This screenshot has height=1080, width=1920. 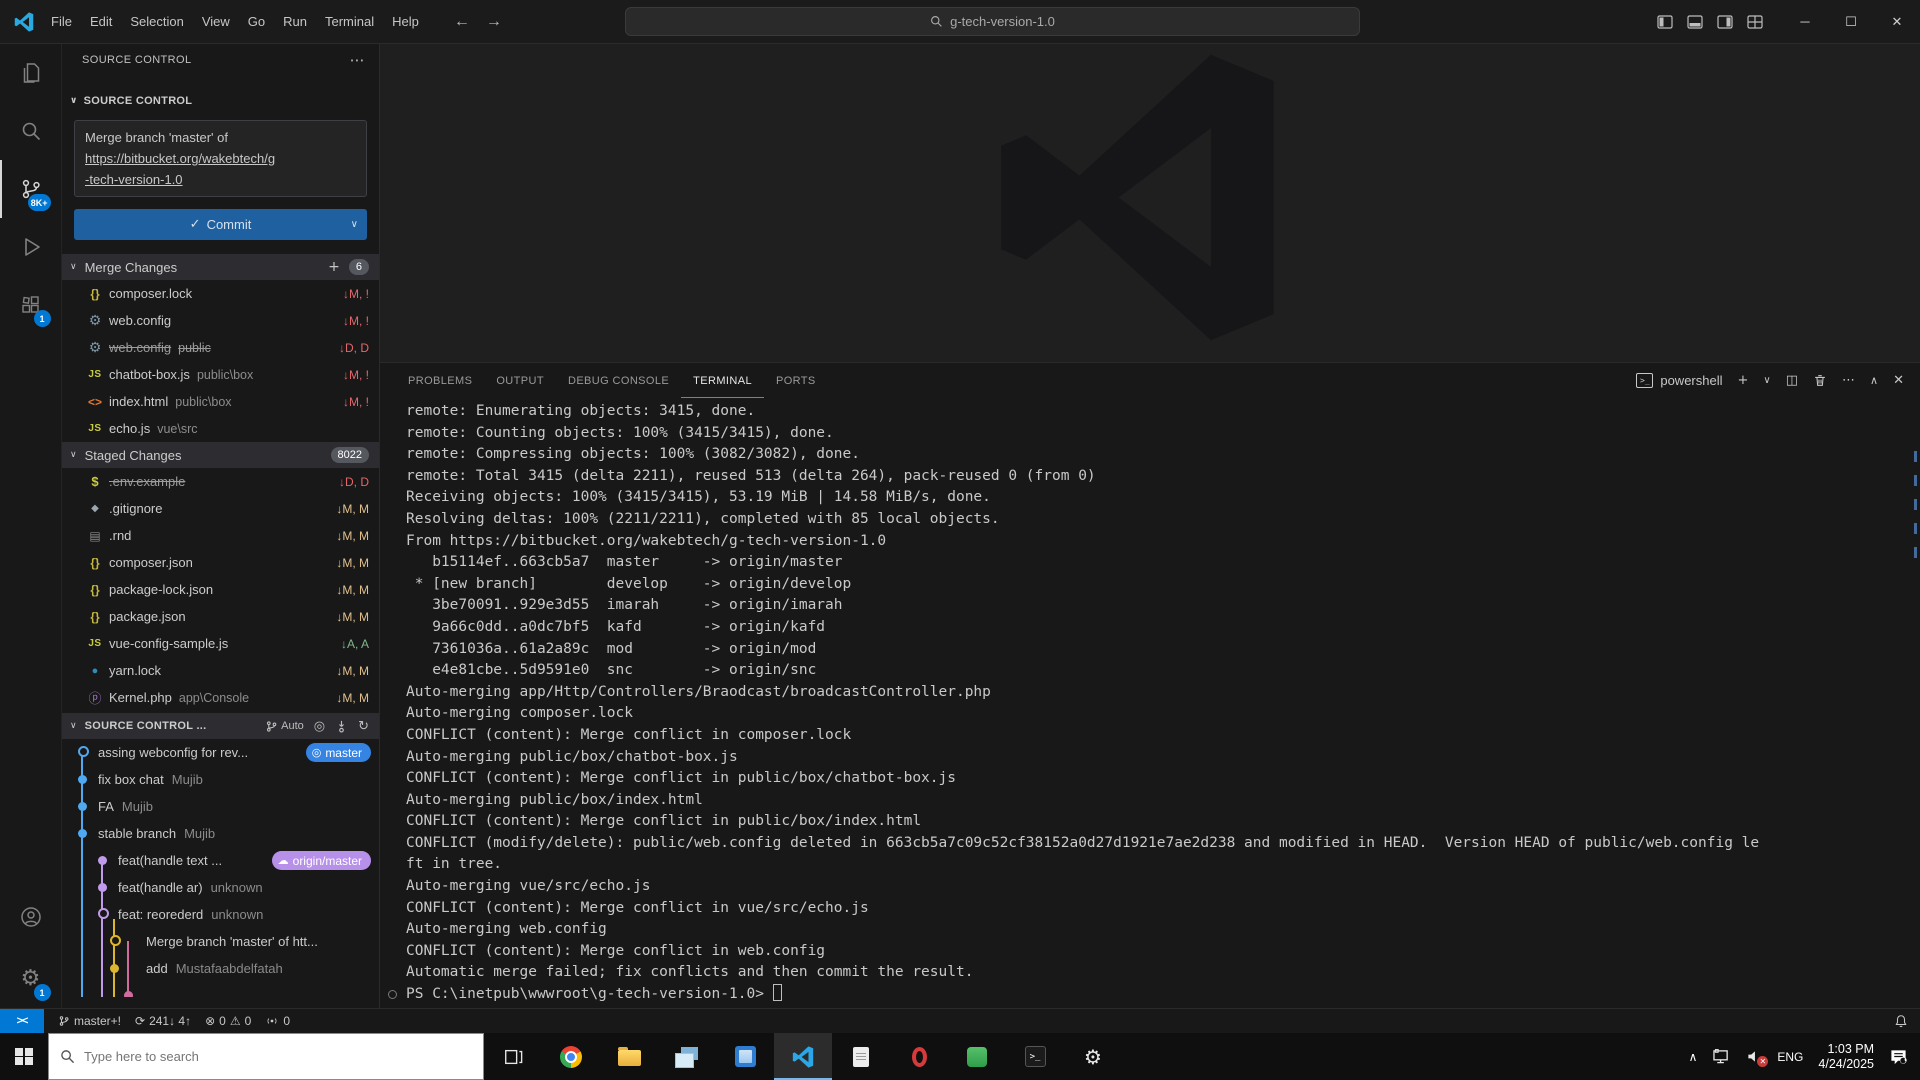 What do you see at coordinates (571, 1056) in the screenshot?
I see `chrome-icon` at bounding box center [571, 1056].